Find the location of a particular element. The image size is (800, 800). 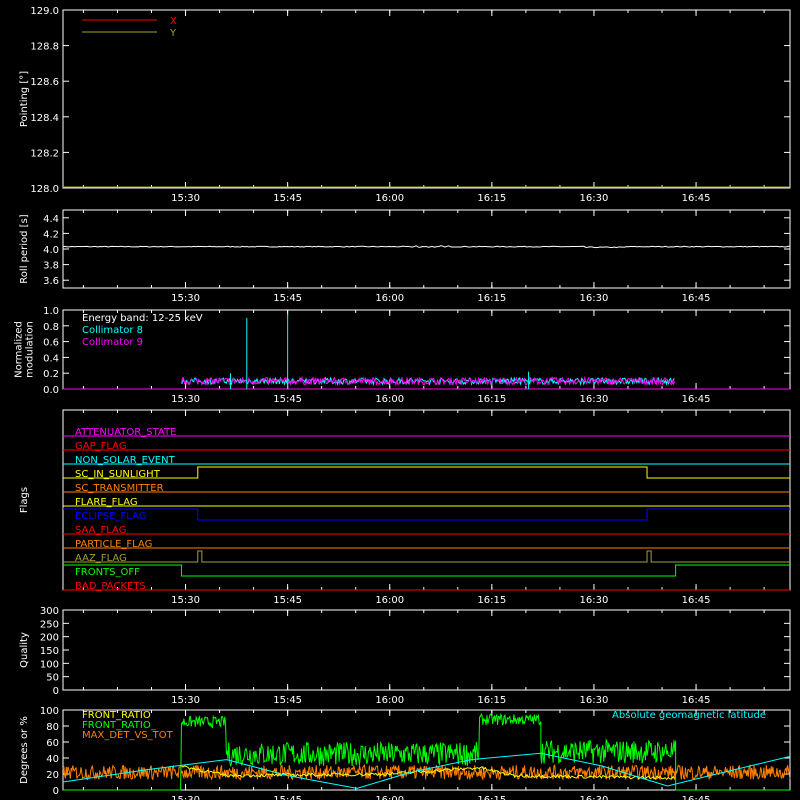

y-axis-label: Flags is located at coordinates (24, 500).